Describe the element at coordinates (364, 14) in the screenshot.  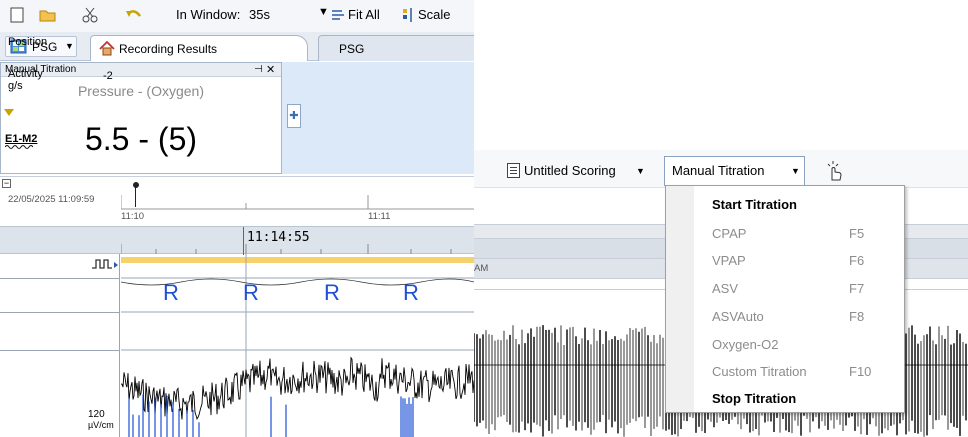
I see `fit-all-button: Fit All` at that location.